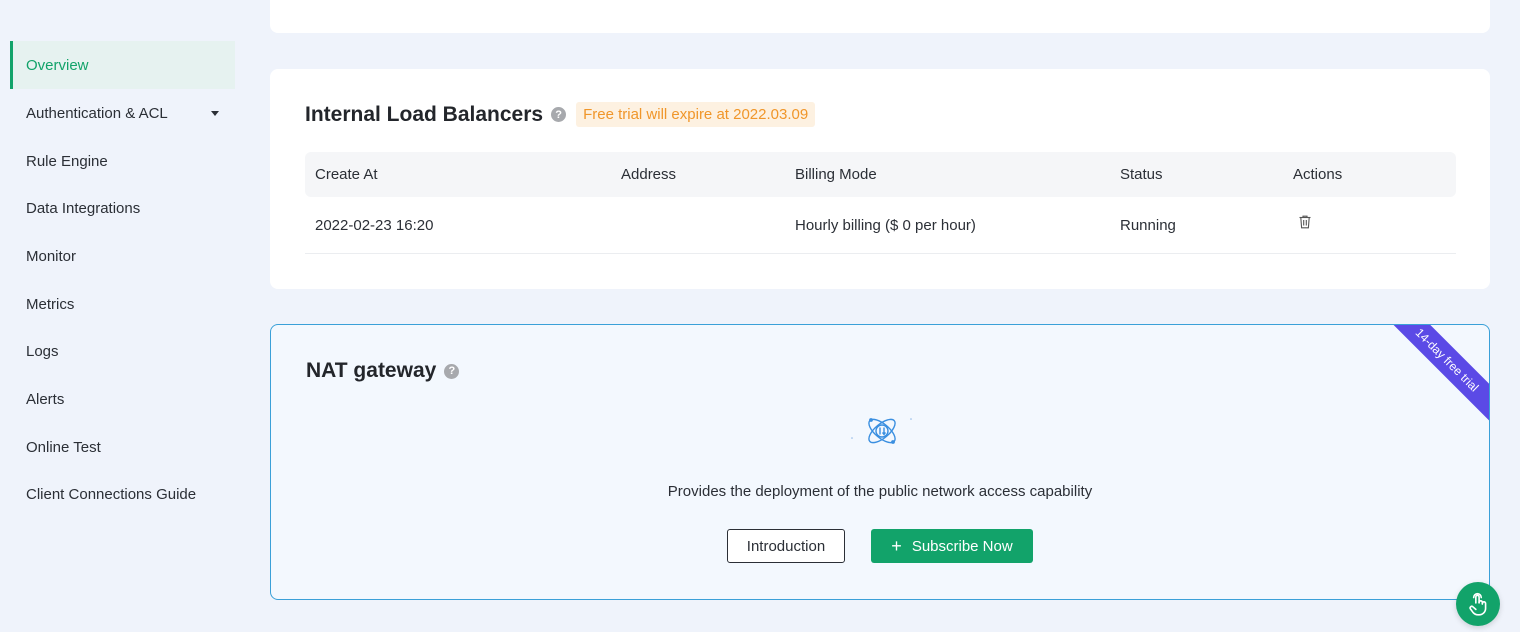  Describe the element at coordinates (836, 174) in the screenshot. I see `column-header-billing-mode: Billing Mode` at that location.